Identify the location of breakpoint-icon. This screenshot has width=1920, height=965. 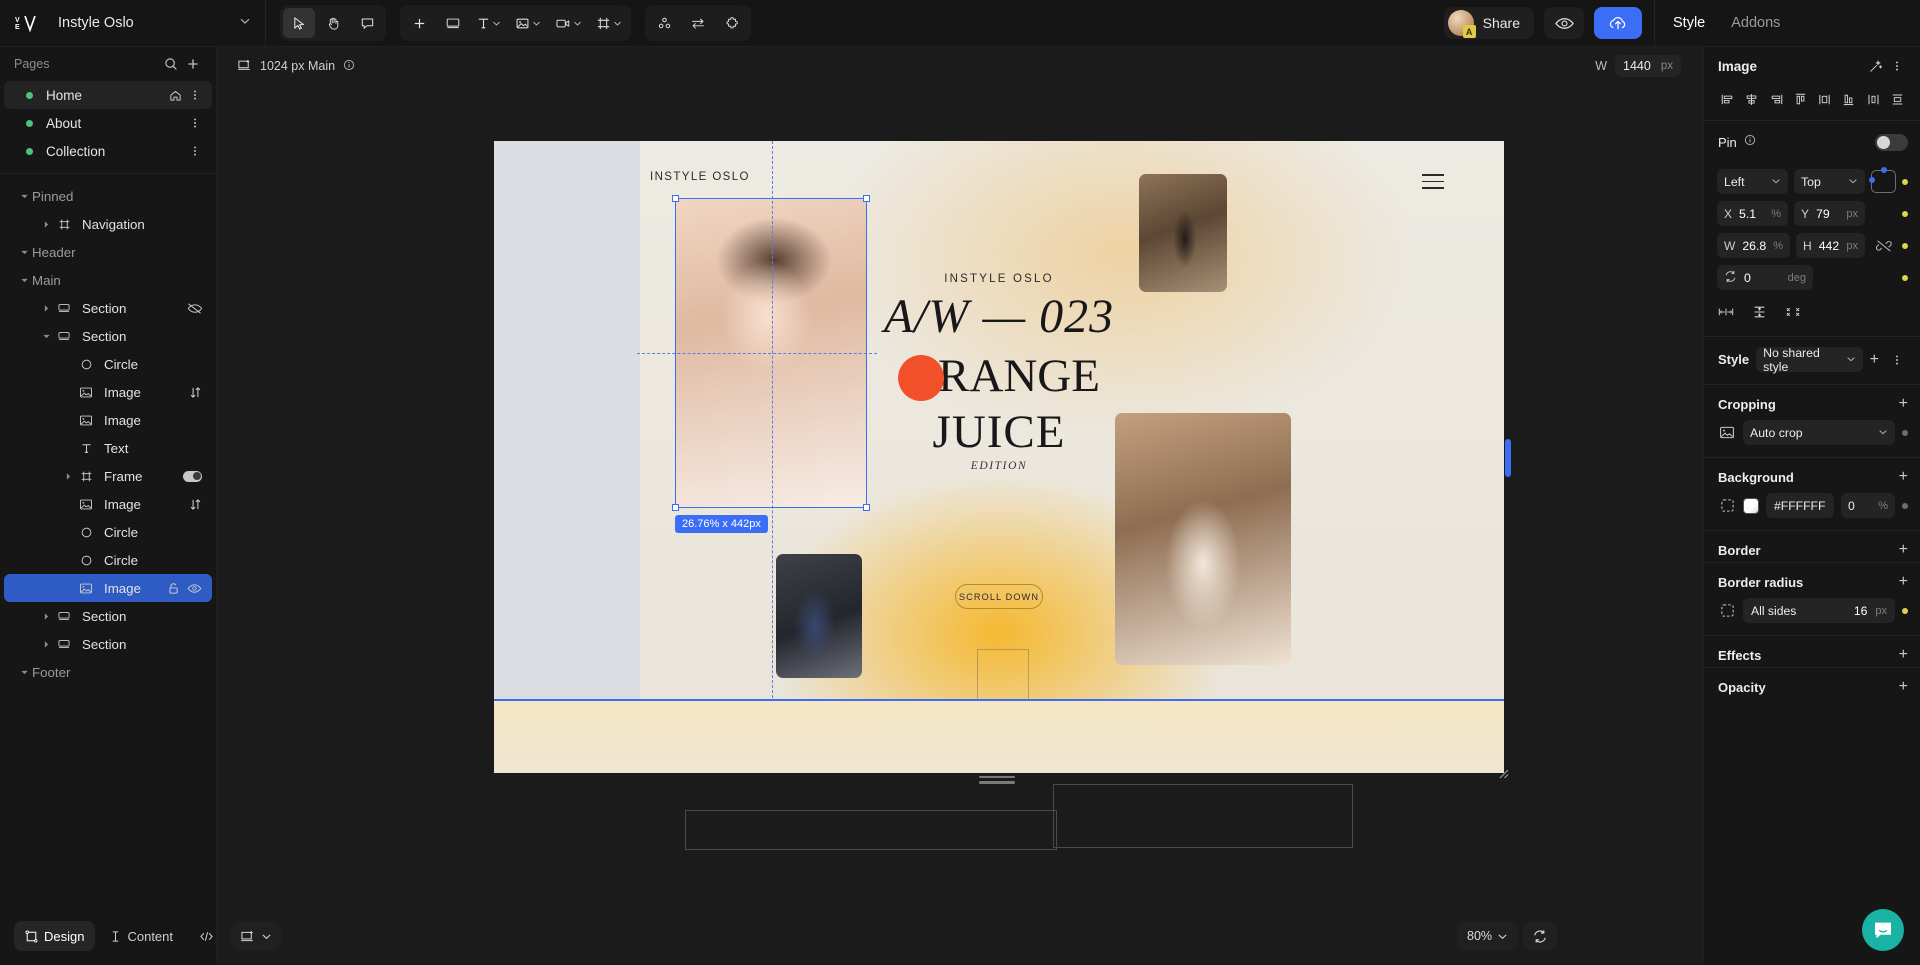
(244, 66).